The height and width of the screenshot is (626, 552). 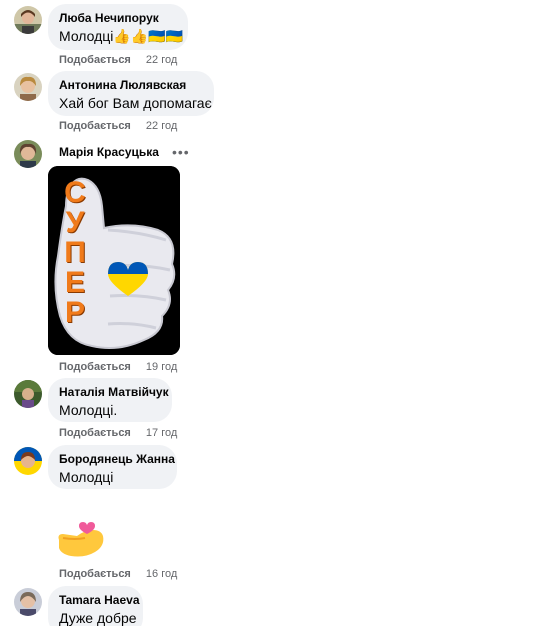 I want to click on comment-actions: Подобається 17 год, so click(x=118, y=433).